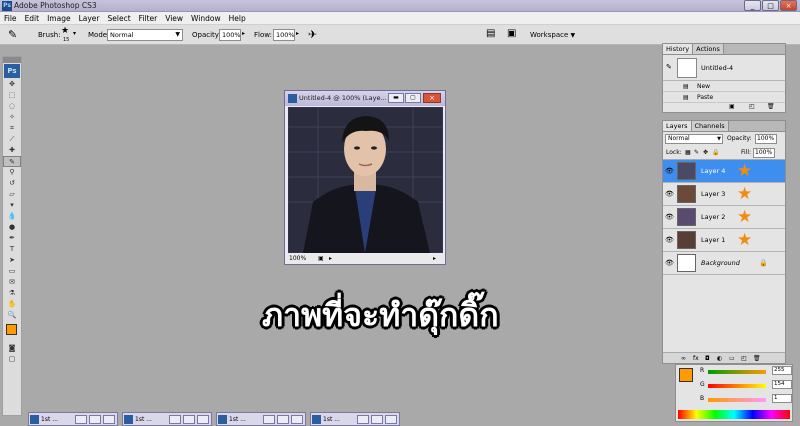 The height and width of the screenshot is (426, 800). Describe the element at coordinates (12, 304) in the screenshot. I see `hand-tool-icon: ✋` at that location.